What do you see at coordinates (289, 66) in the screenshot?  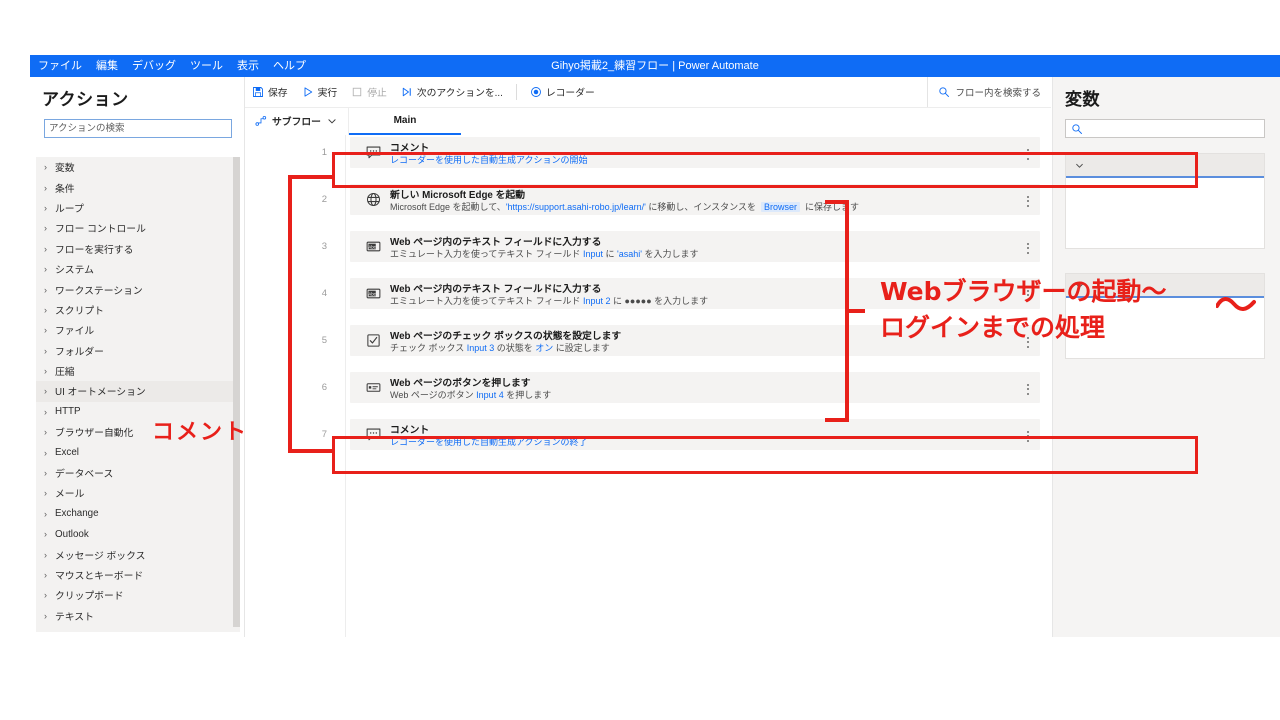 I see `menu-item-help: ヘルプ` at bounding box center [289, 66].